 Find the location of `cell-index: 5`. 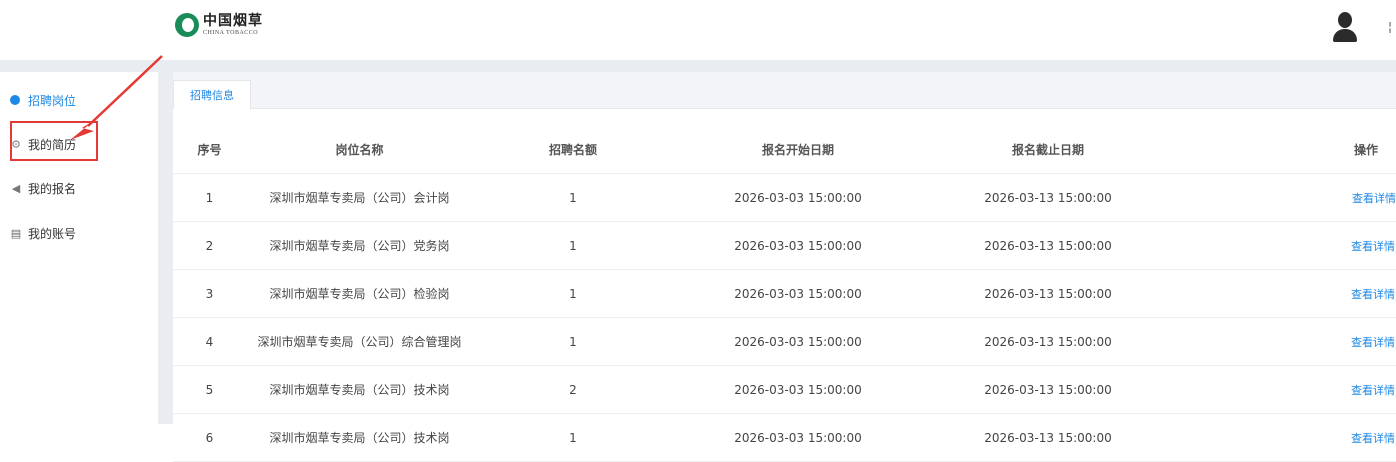

cell-index: 5 is located at coordinates (209, 389).